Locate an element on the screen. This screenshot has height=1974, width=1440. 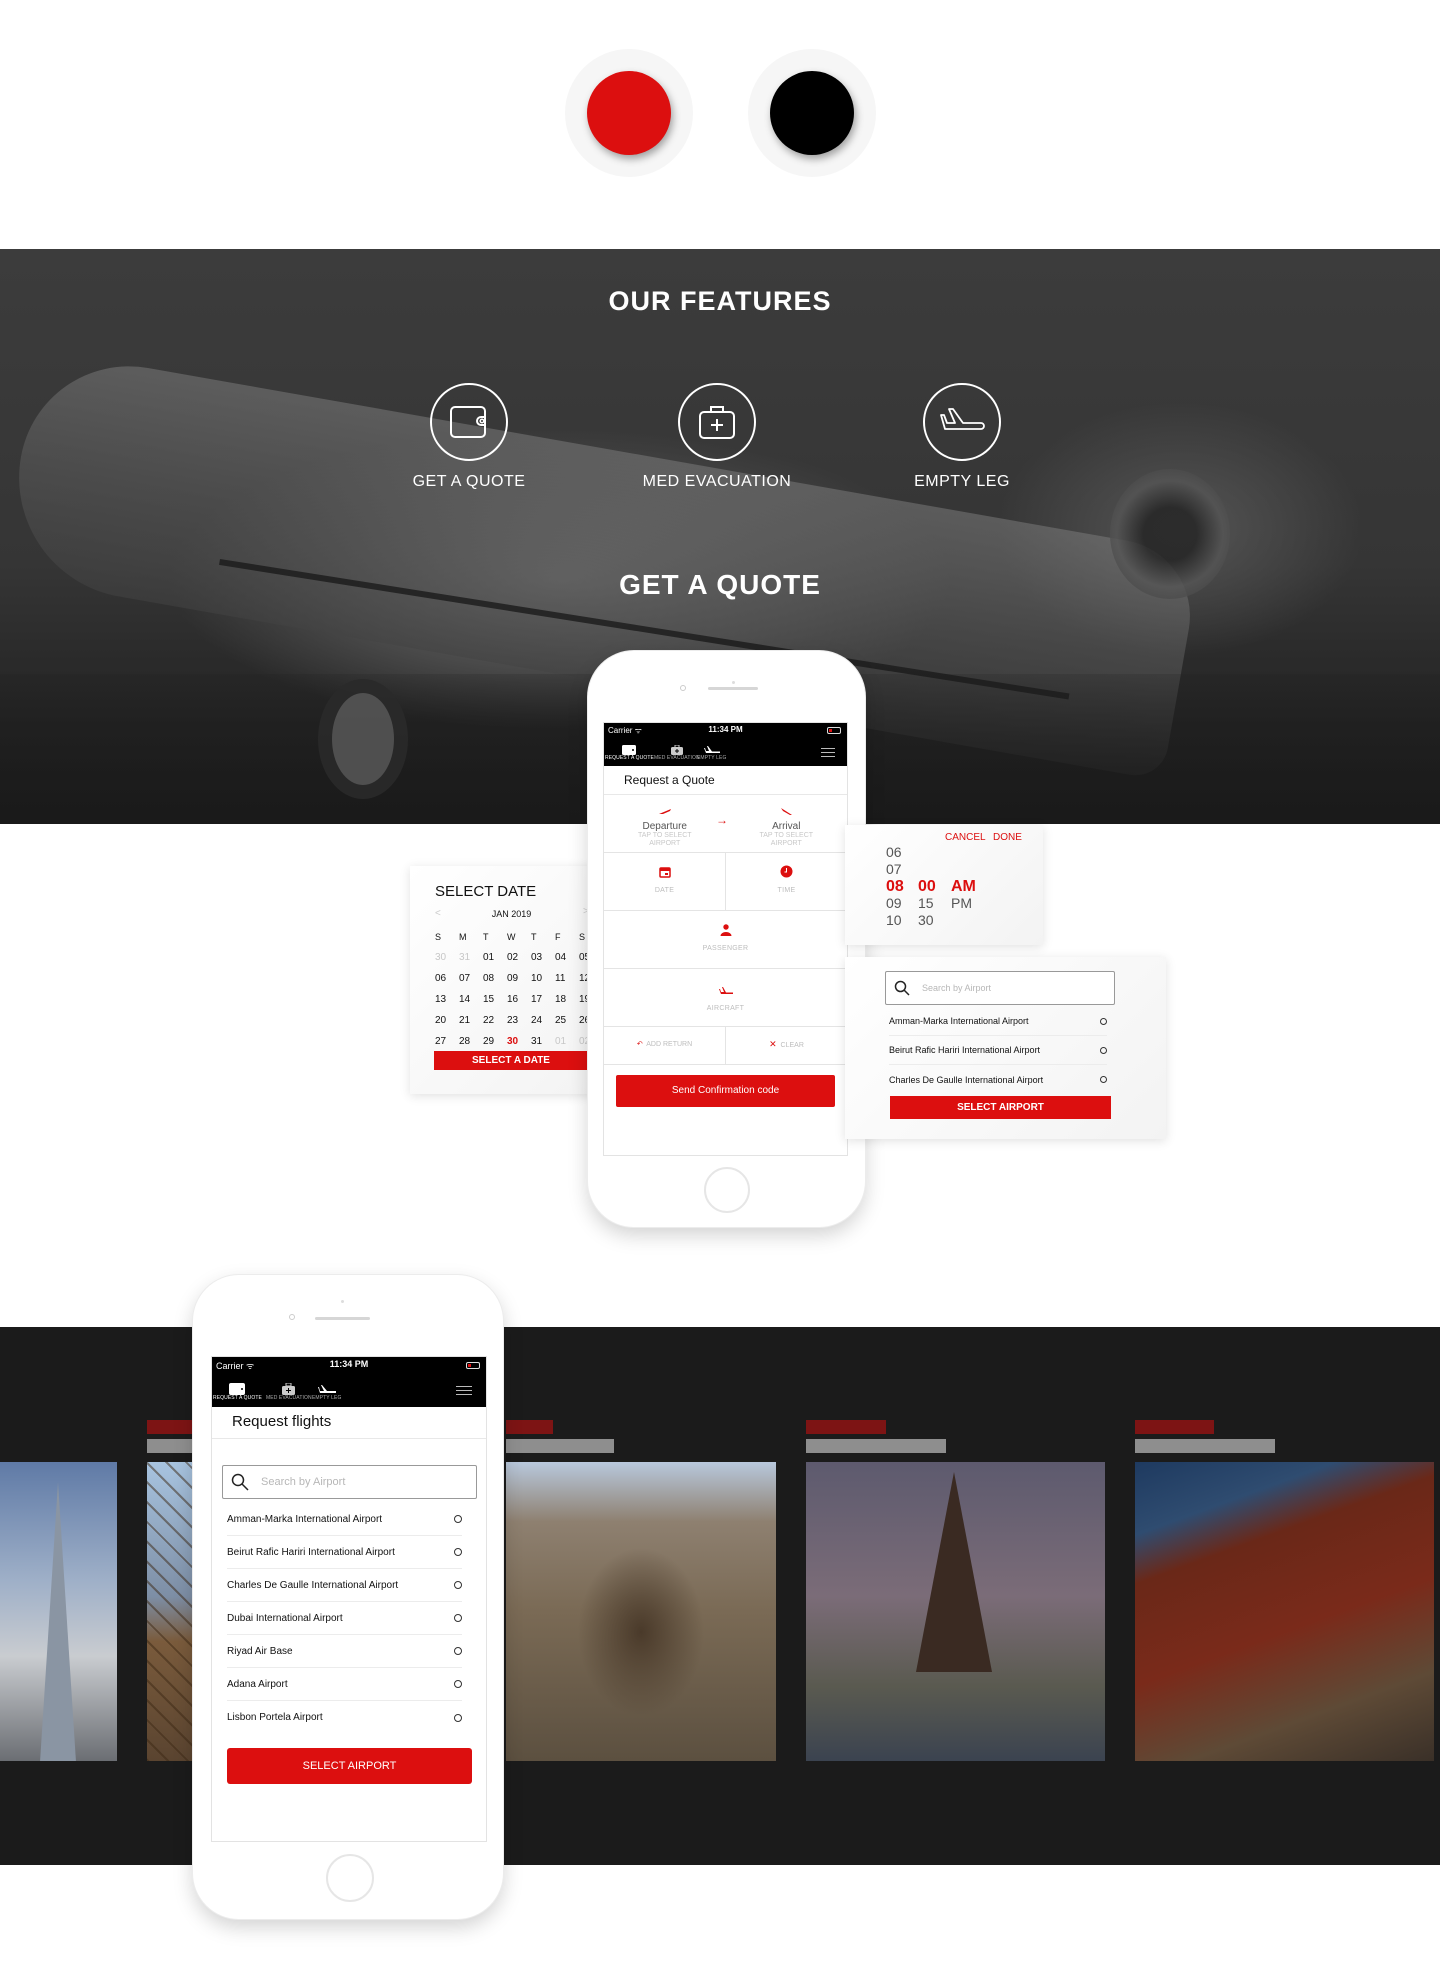
calendar-day: 20 is located at coordinates (447, 1020).